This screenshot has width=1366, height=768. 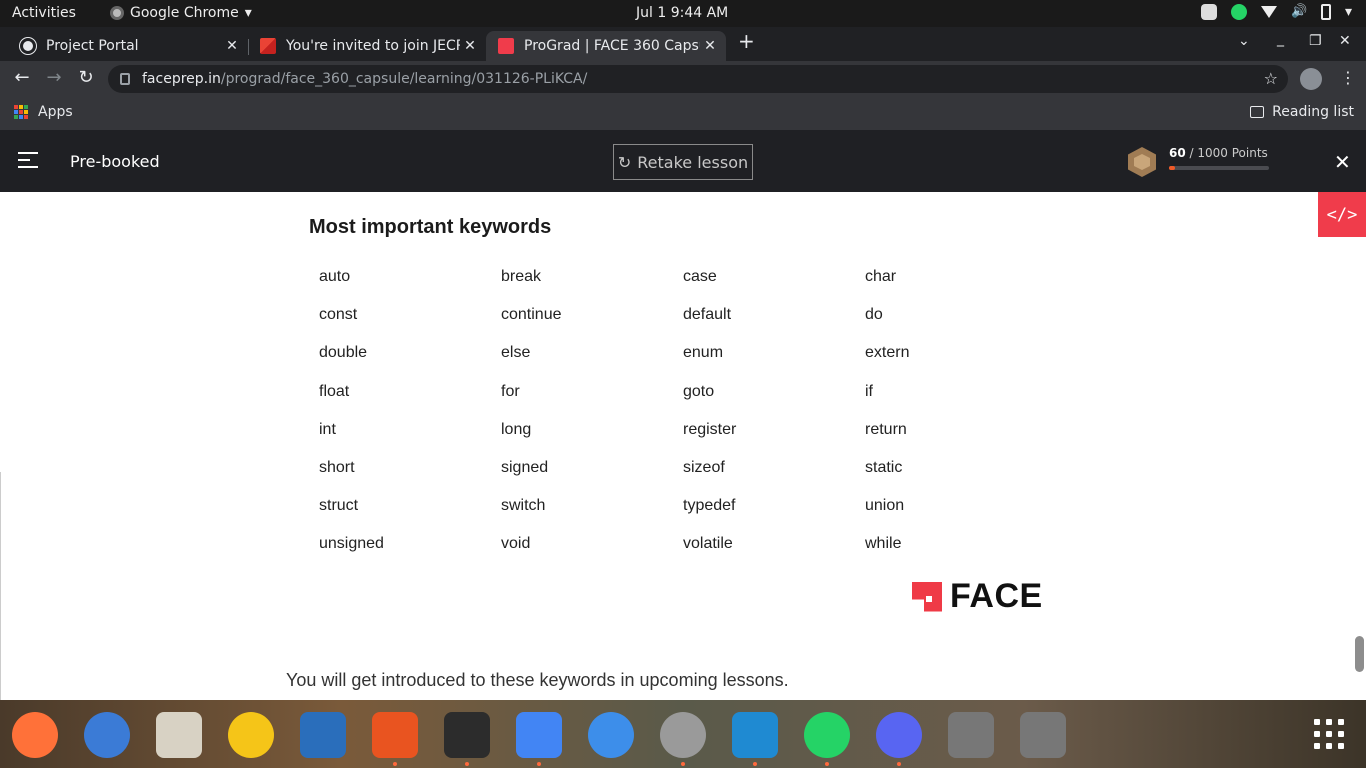 I want to click on code-editor-button: </>, so click(x=1342, y=214).